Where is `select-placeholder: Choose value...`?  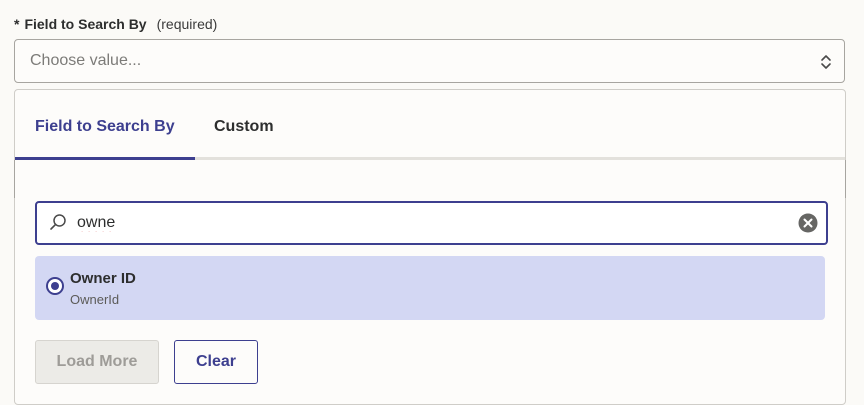 select-placeholder: Choose value... is located at coordinates (86, 60).